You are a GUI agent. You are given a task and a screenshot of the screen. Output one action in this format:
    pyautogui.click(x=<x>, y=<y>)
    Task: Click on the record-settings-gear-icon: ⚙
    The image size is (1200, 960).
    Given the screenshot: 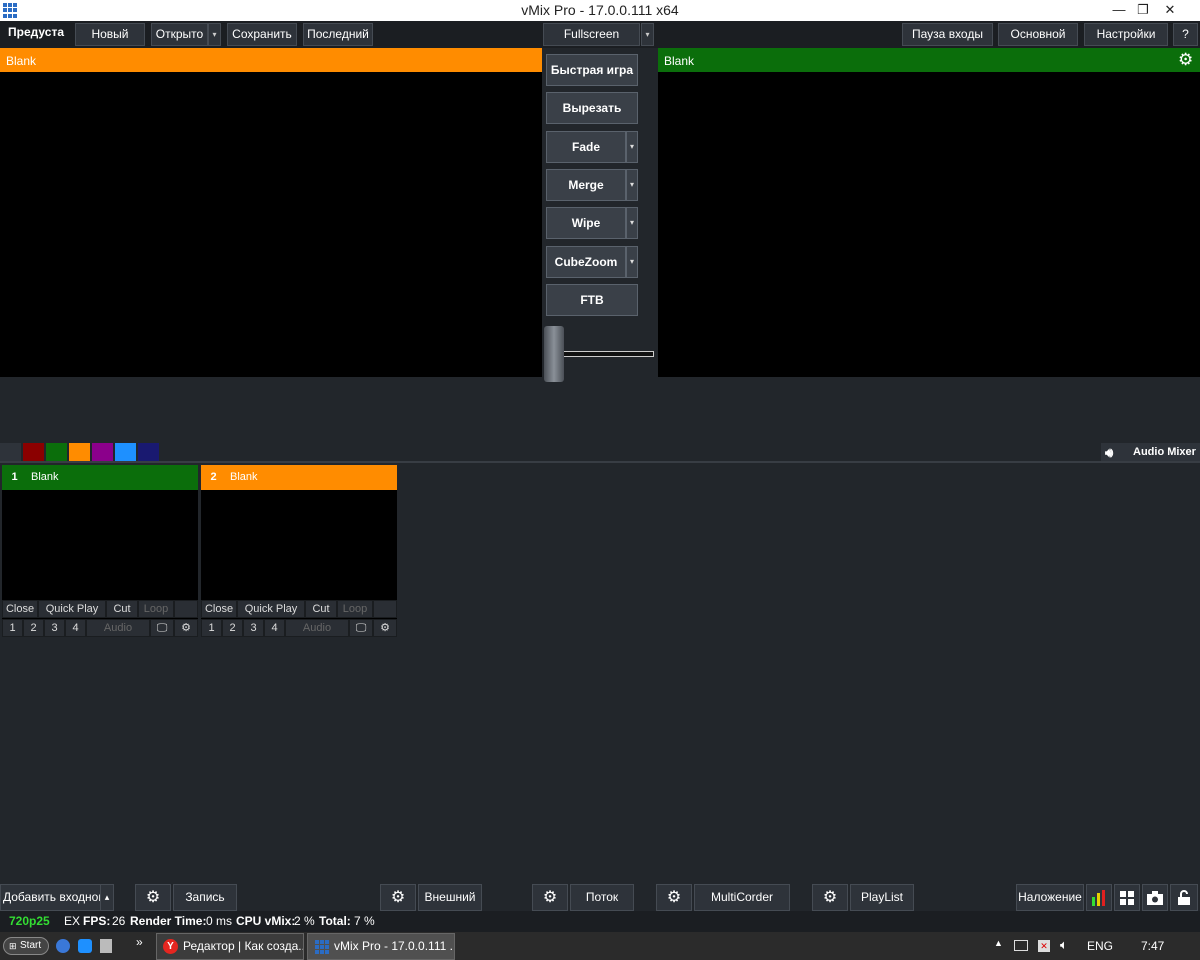 What is the action you would take?
    pyautogui.click(x=153, y=897)
    